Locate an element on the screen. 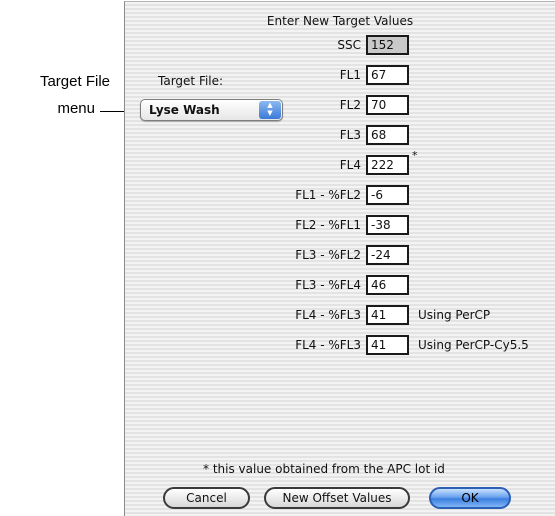 The image size is (555, 516). field-label: FL1 - %FL2 is located at coordinates (328, 195).